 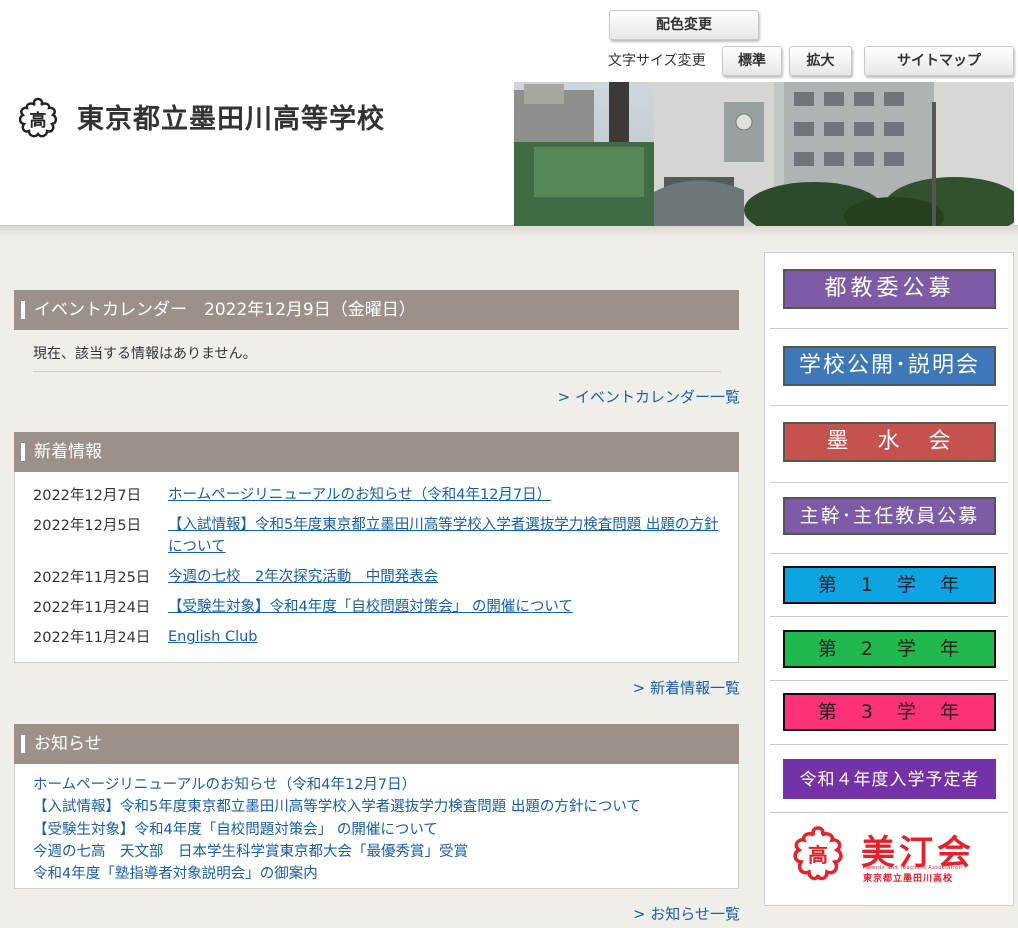 What do you see at coordinates (752, 61) in the screenshot?
I see `font-size-standard-button: 標準` at bounding box center [752, 61].